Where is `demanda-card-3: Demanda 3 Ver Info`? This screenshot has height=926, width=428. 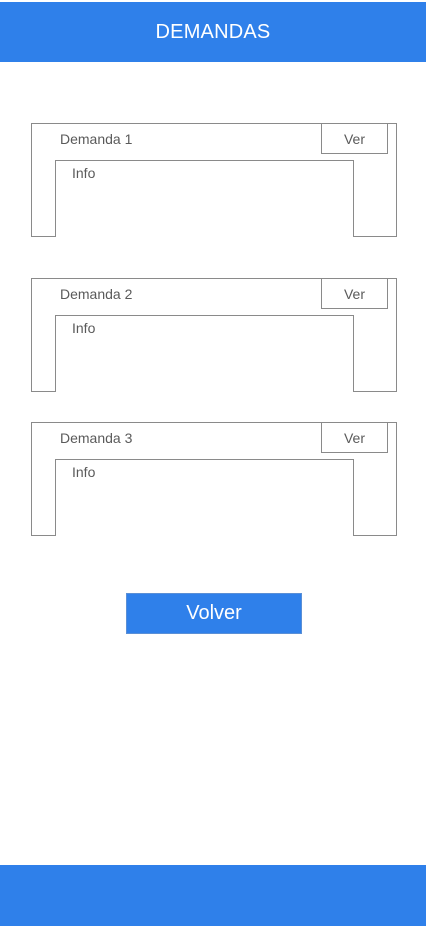 demanda-card-3: Demanda 3 Ver Info is located at coordinates (214, 479).